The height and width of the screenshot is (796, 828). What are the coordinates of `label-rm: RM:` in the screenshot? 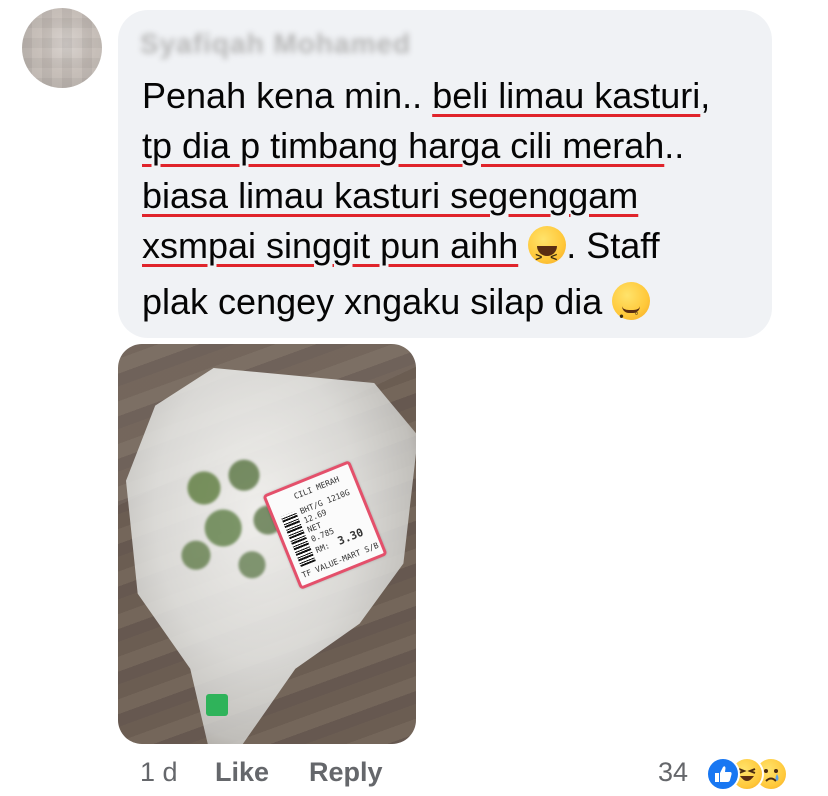 It's located at (323, 548).